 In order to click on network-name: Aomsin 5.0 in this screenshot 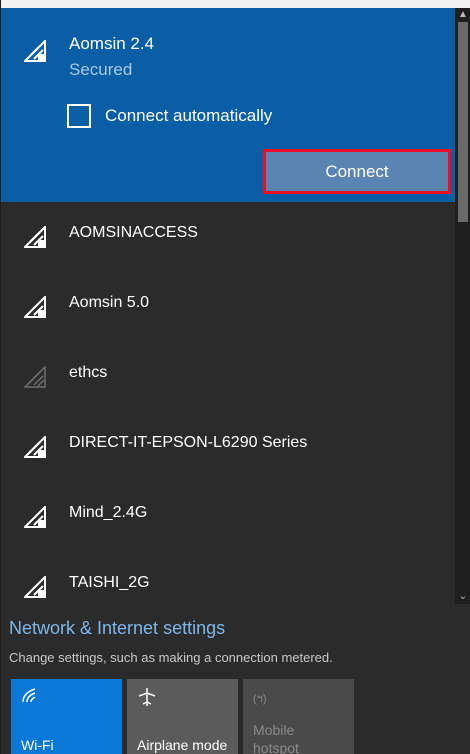, I will do `click(109, 302)`.